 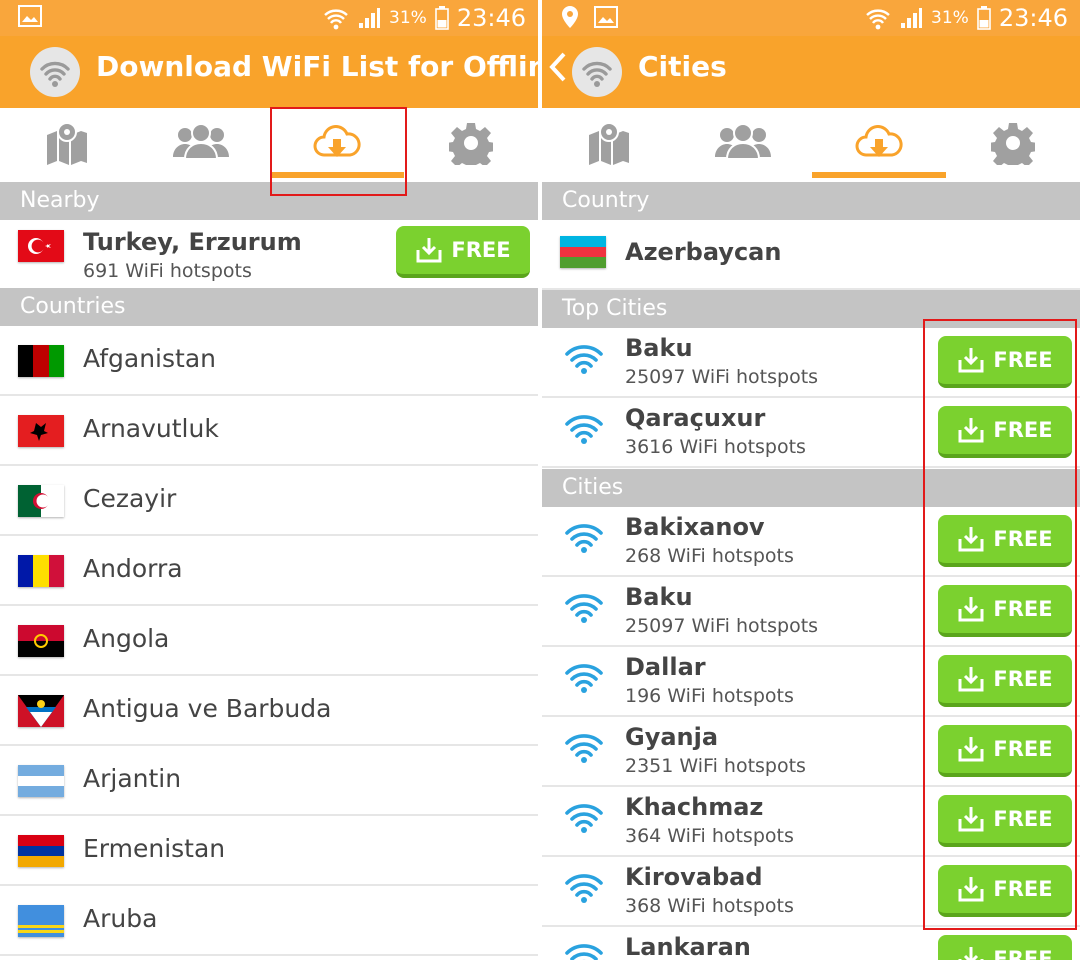 I want to click on list-item: Bakixanov 268 WiFi hotspots FREE, so click(x=811, y=542).